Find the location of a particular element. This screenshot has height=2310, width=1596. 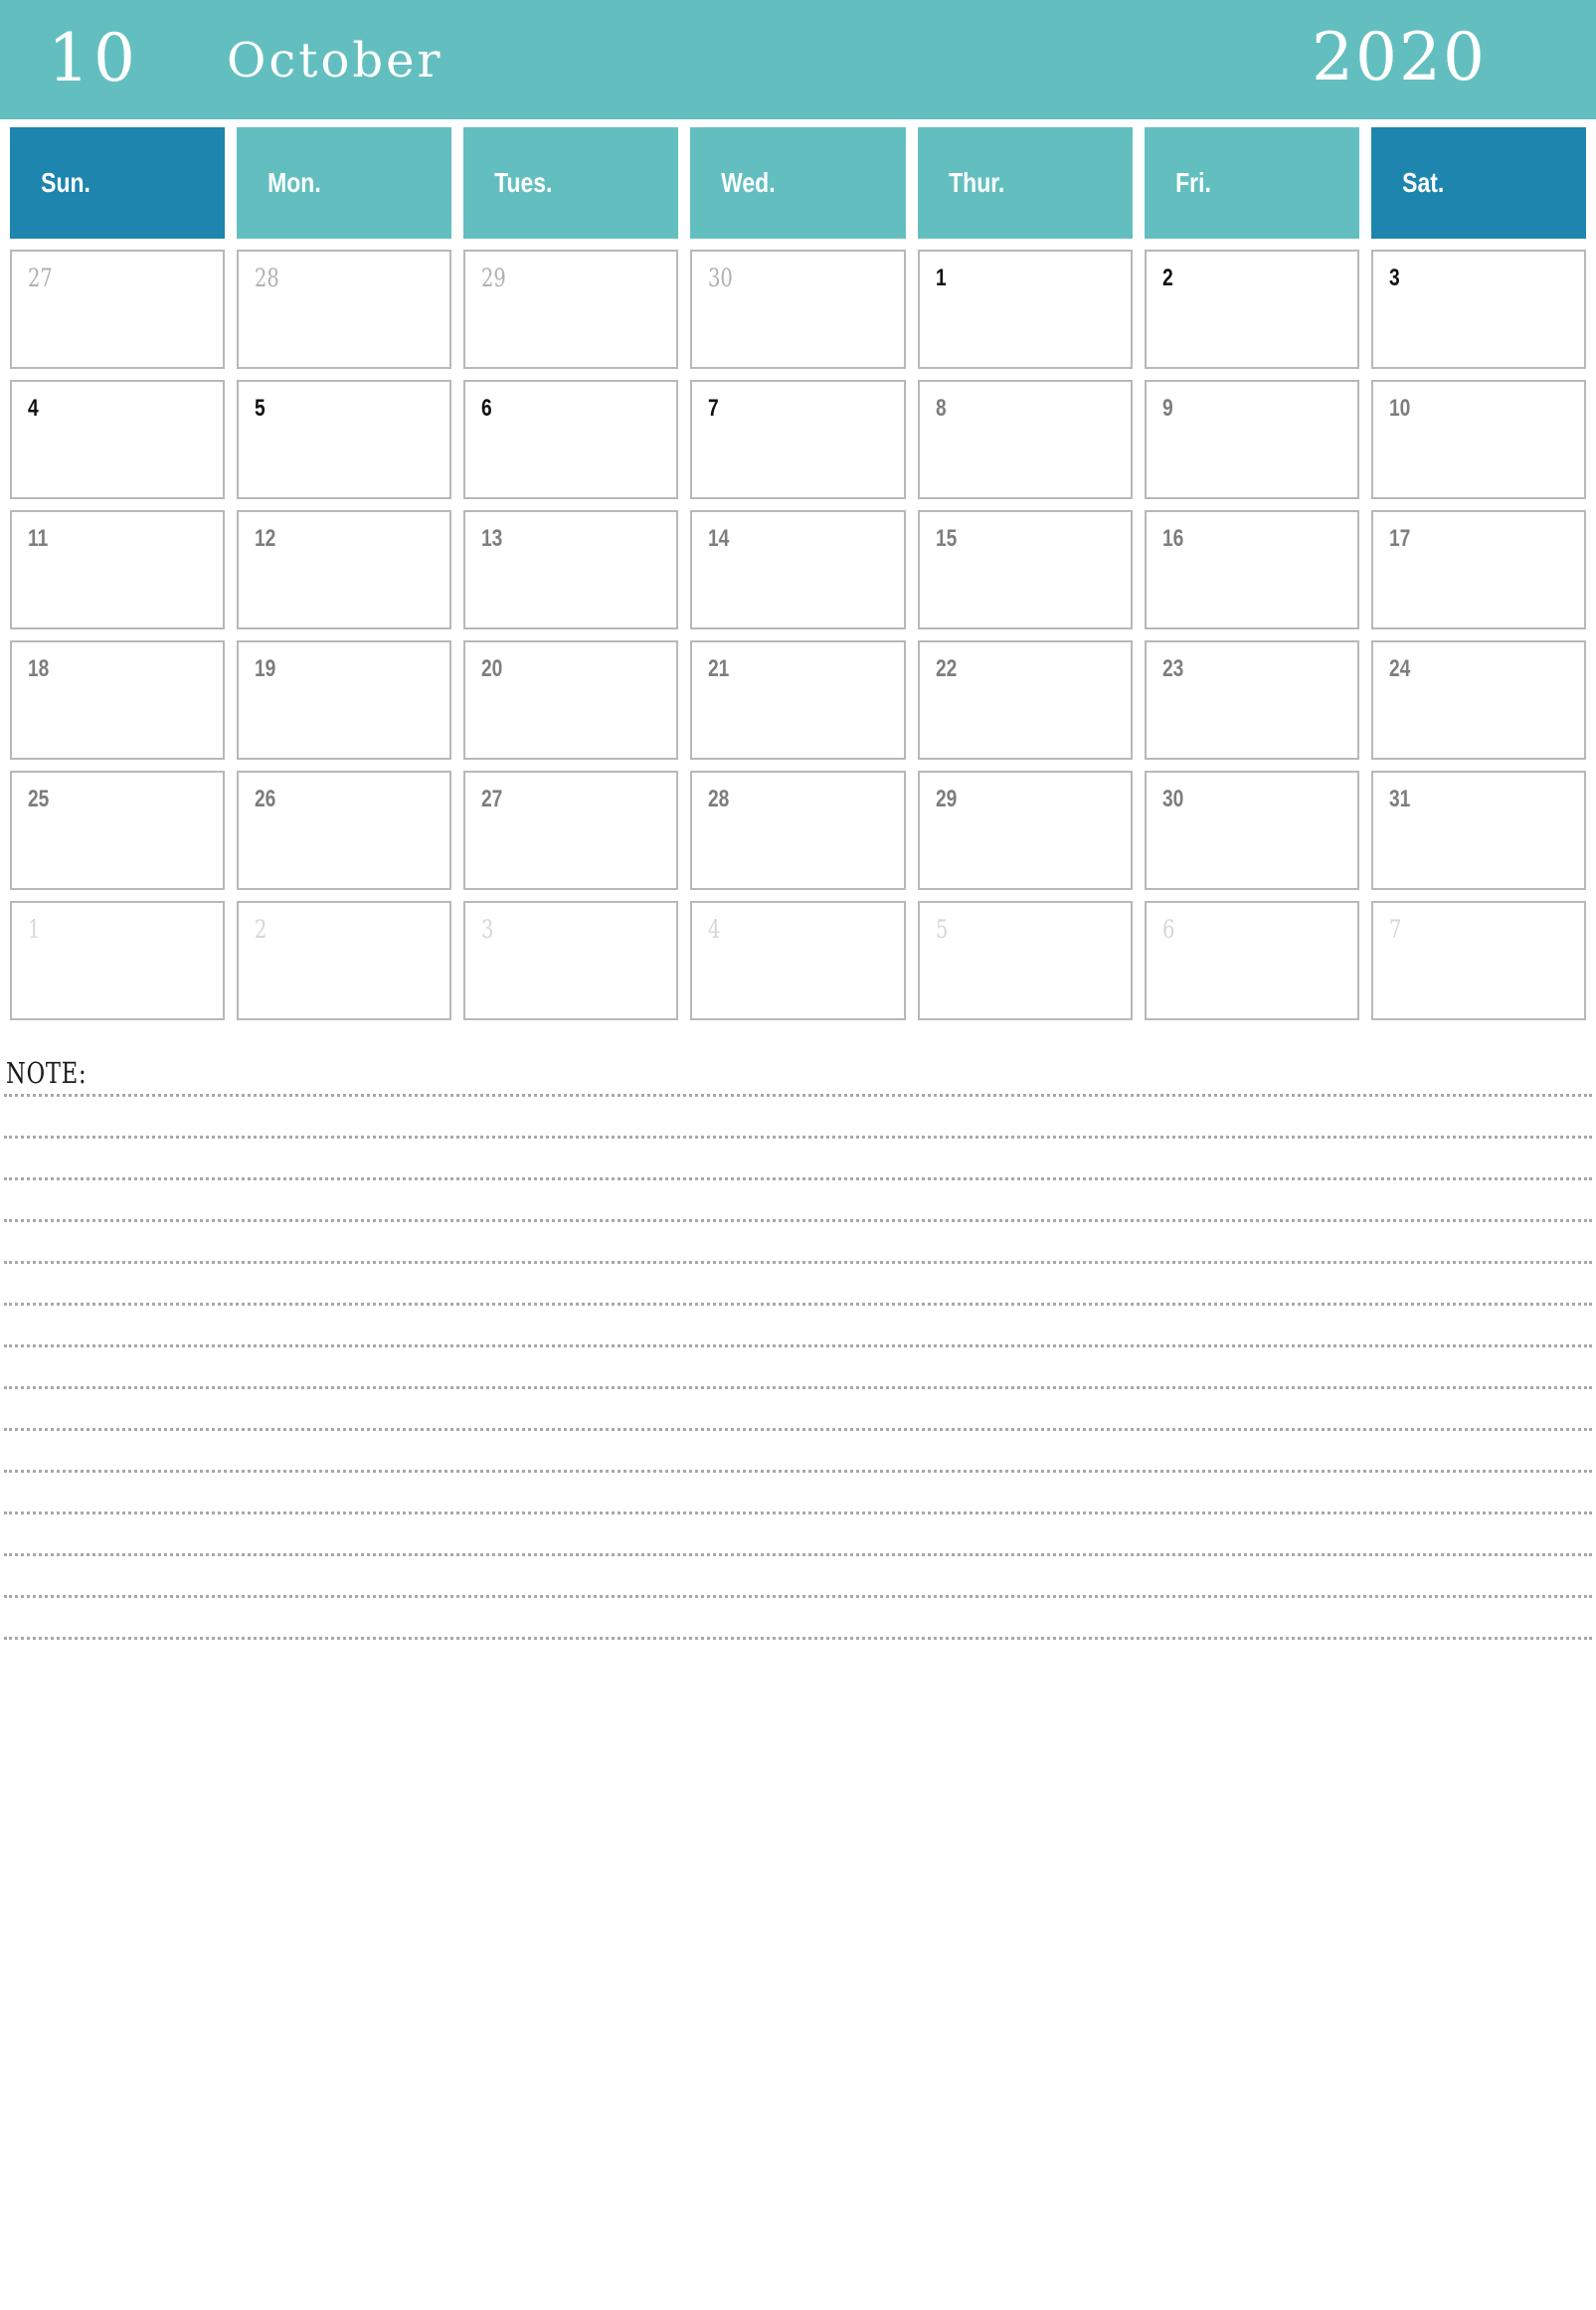

weekday-label: Sat. is located at coordinates (1424, 183).